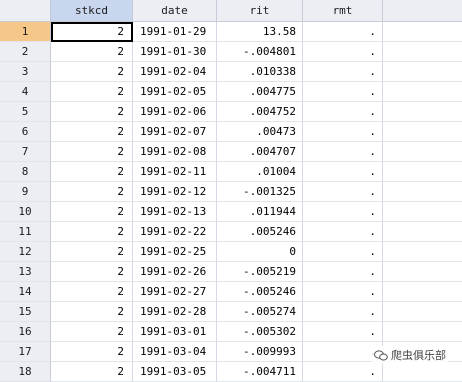  Describe the element at coordinates (25, 52) in the screenshot. I see `row-number: 2` at that location.